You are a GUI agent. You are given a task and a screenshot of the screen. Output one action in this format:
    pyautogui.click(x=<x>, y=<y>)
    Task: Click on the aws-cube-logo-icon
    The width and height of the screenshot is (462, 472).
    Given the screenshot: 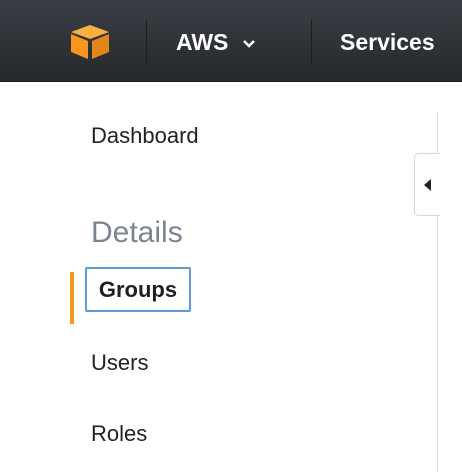 What is the action you would take?
    pyautogui.click(x=90, y=42)
    